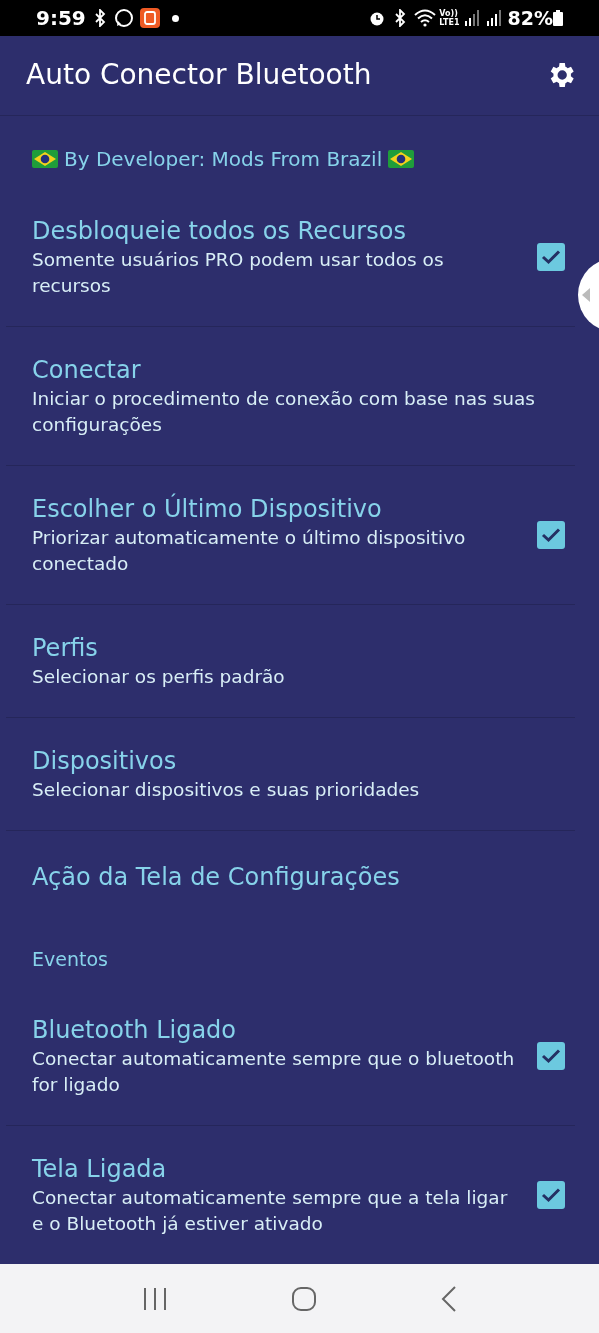 The width and height of the screenshot is (599, 1333). What do you see at coordinates (219, 231) in the screenshot?
I see `preference-title: Desbloqueie todos os Recursos` at bounding box center [219, 231].